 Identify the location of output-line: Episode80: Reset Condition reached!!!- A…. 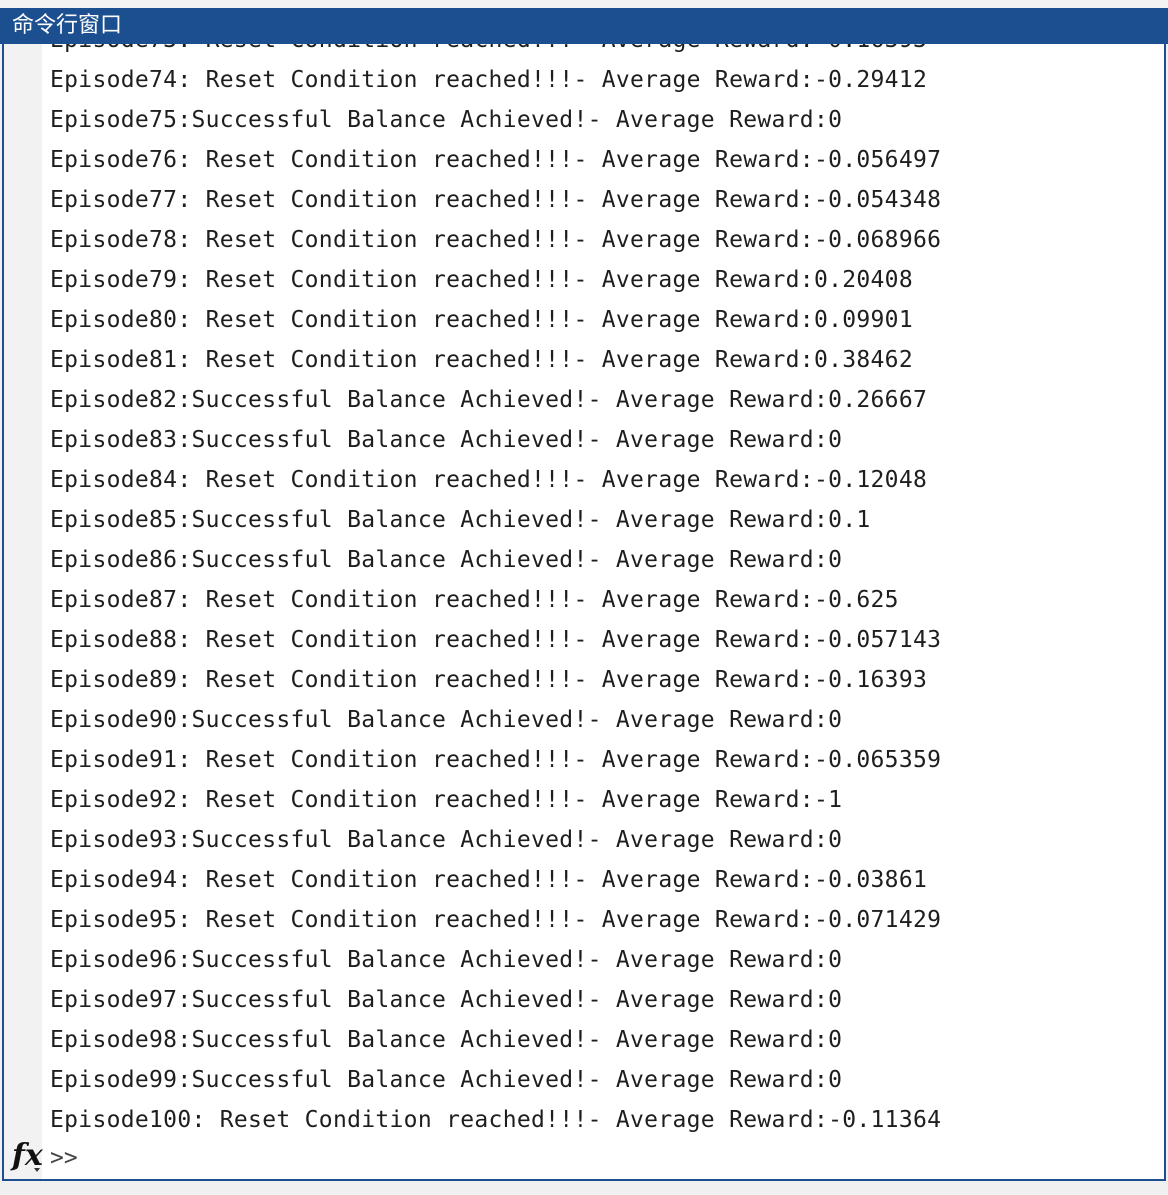
(481, 320).